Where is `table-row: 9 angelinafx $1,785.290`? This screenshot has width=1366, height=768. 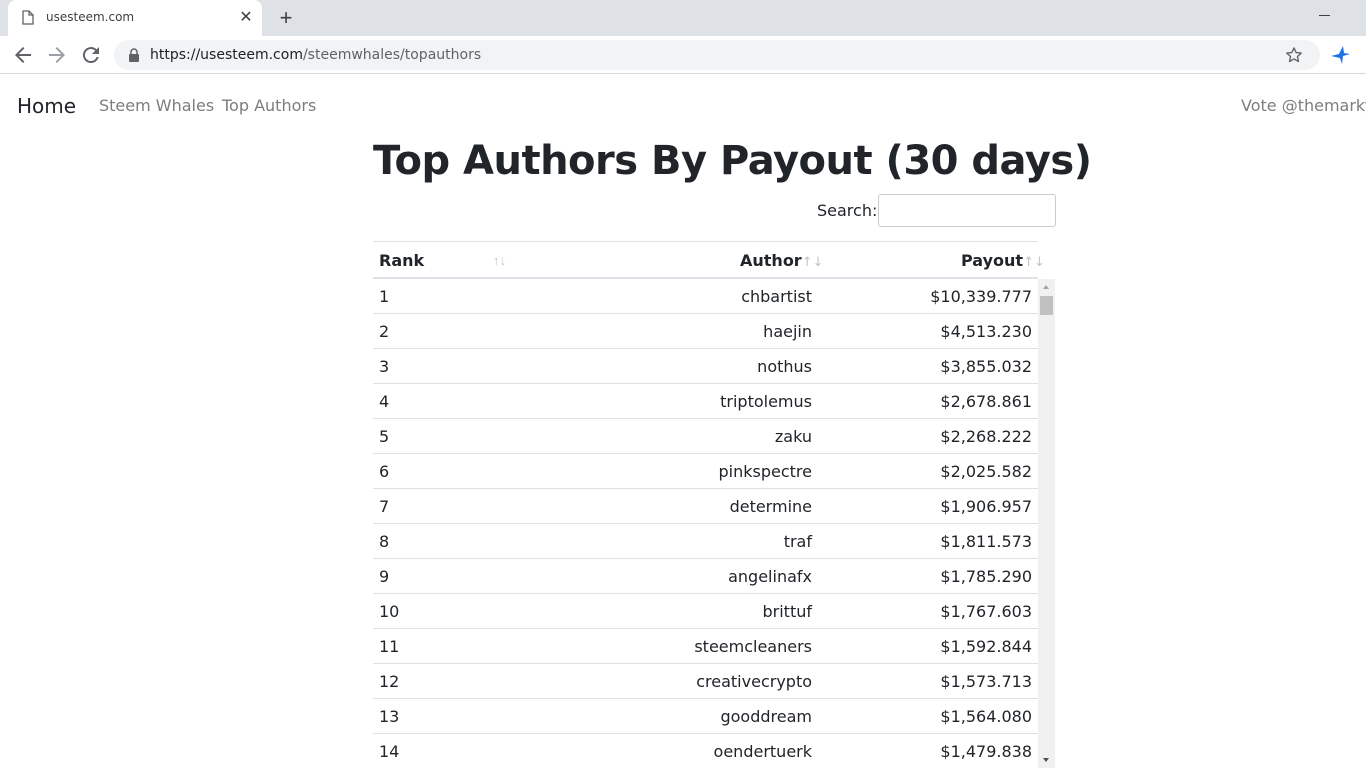
table-row: 9 angelinafx $1,785.290 is located at coordinates (705, 576).